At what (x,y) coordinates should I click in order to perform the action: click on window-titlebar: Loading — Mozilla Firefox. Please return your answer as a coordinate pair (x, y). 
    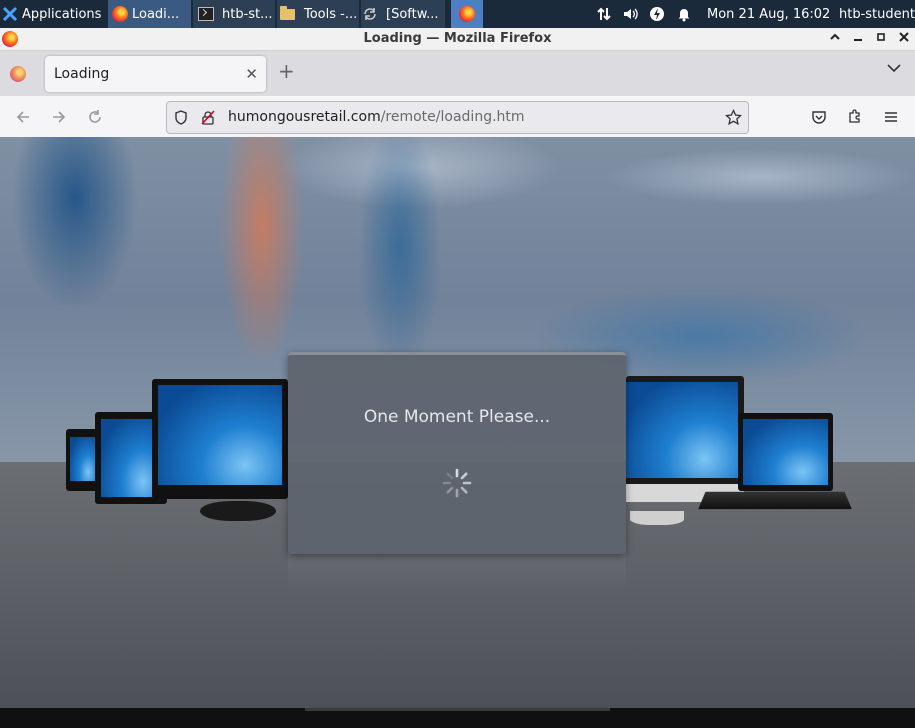
    Looking at the image, I should click on (457, 39).